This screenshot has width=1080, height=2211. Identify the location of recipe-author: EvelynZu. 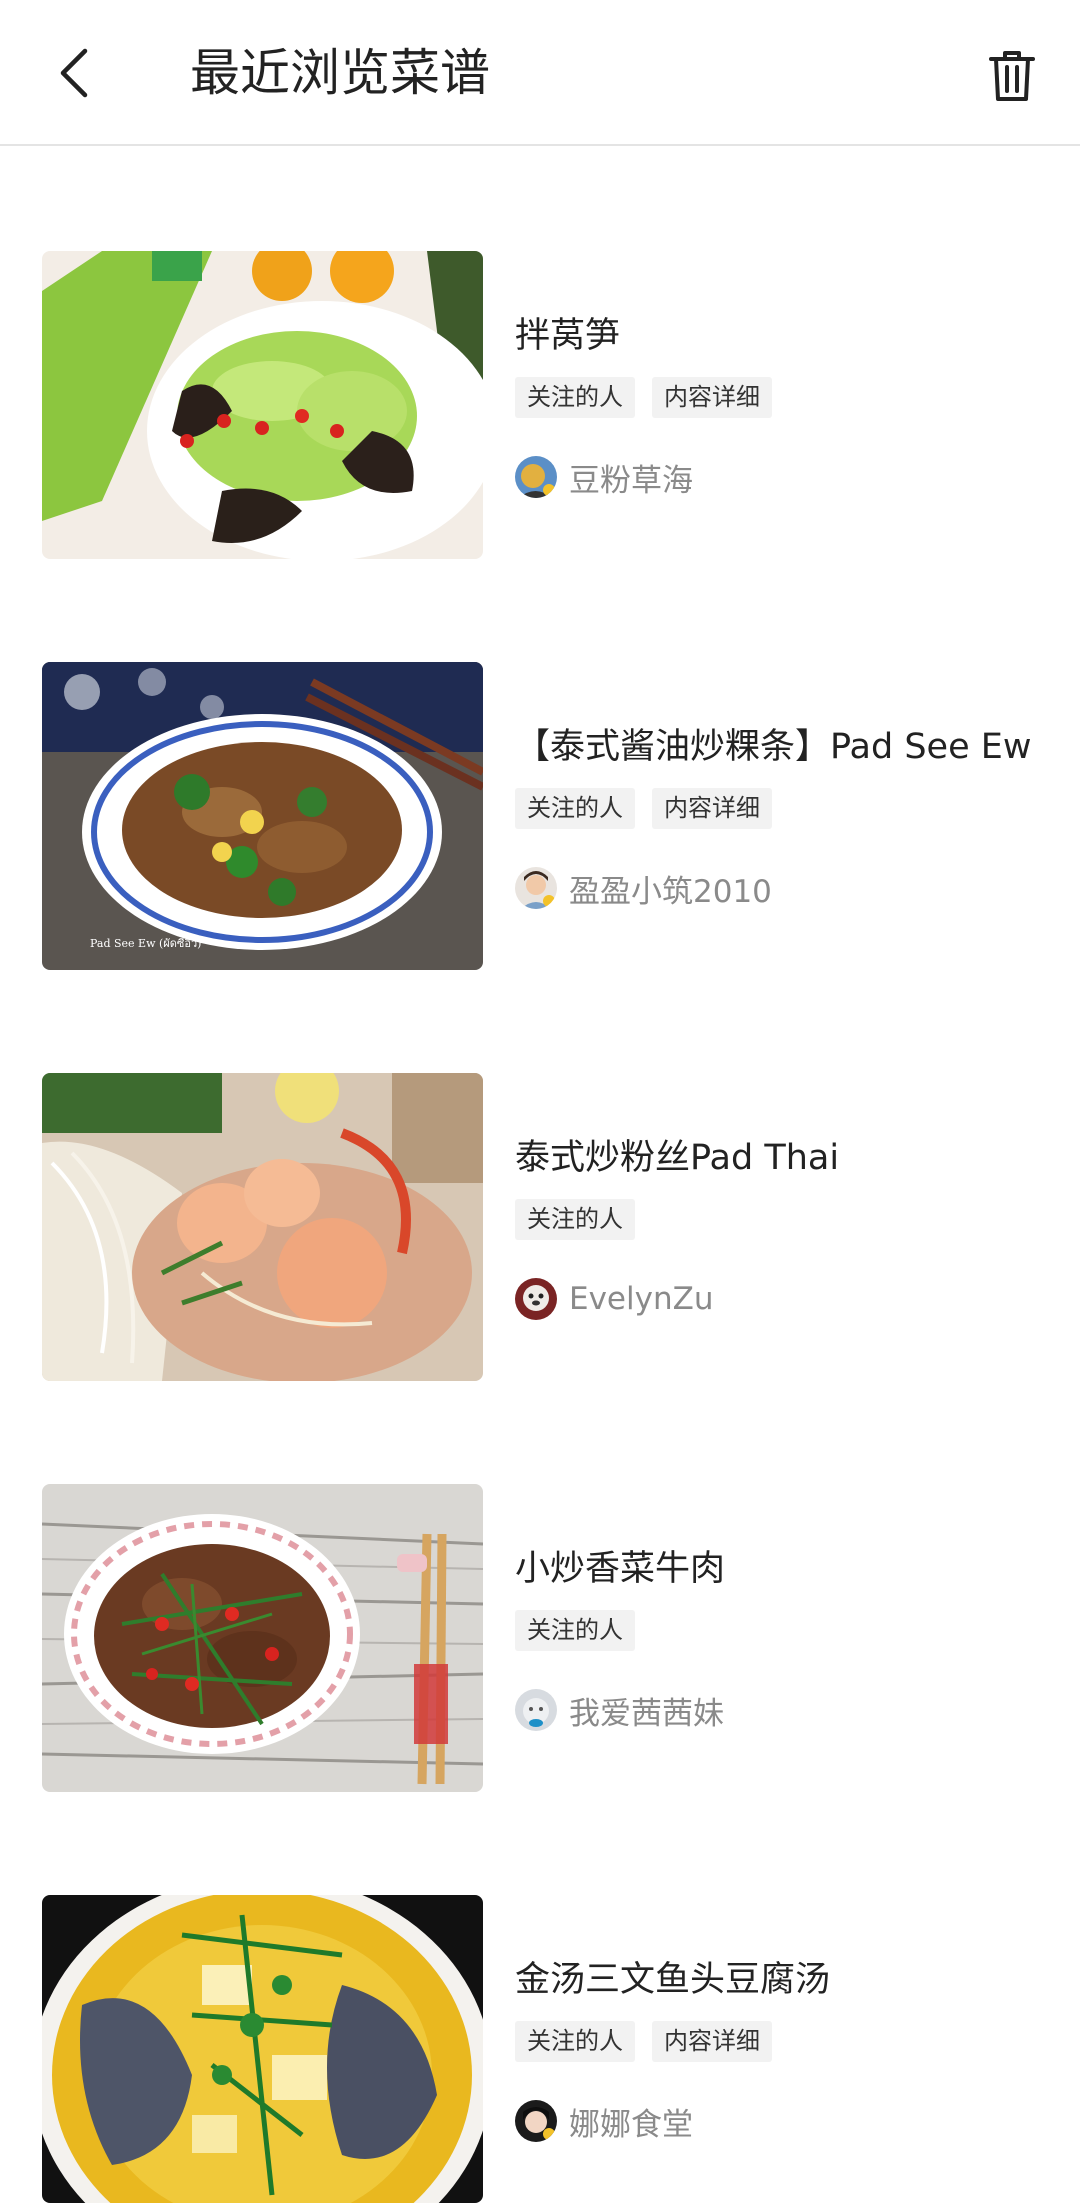
(614, 1299).